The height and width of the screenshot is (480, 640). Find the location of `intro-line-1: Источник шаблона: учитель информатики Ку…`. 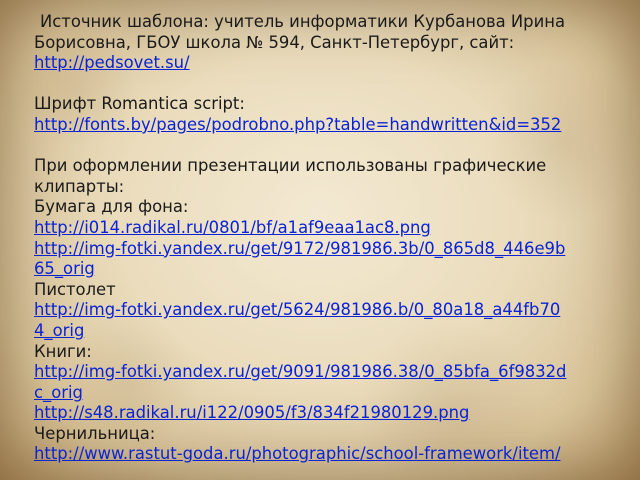

intro-line-1: Источник шаблона: учитель информатики Ку… is located at coordinates (302, 21).